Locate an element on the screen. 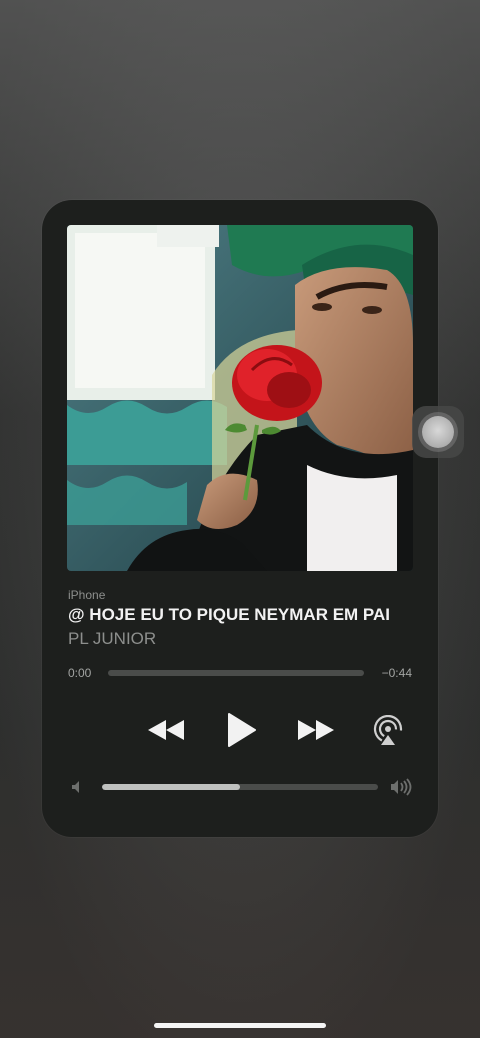 Image resolution: width=480 pixels, height=1038 pixels. assistive-touch-icon is located at coordinates (438, 432).